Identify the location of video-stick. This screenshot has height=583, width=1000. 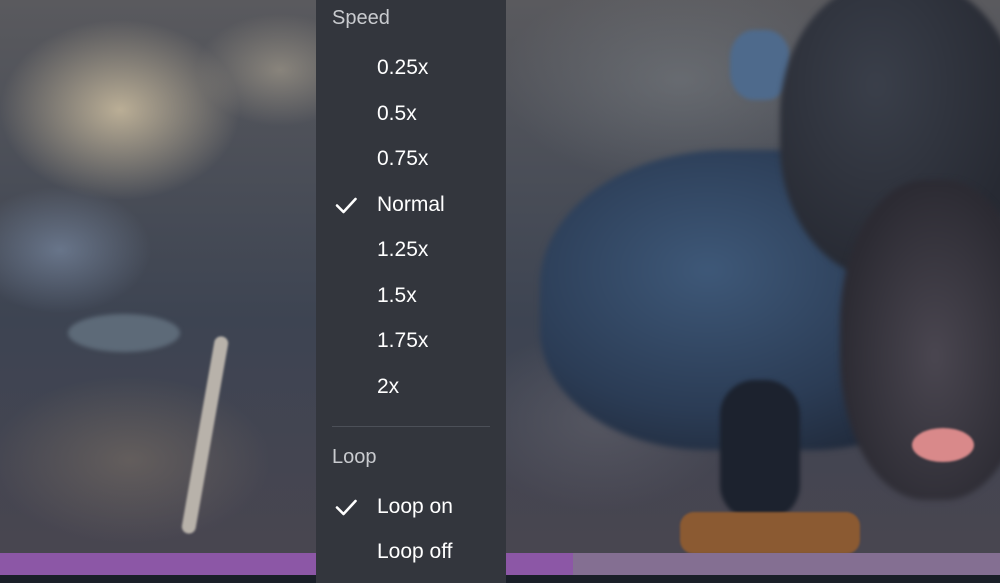
(205, 435).